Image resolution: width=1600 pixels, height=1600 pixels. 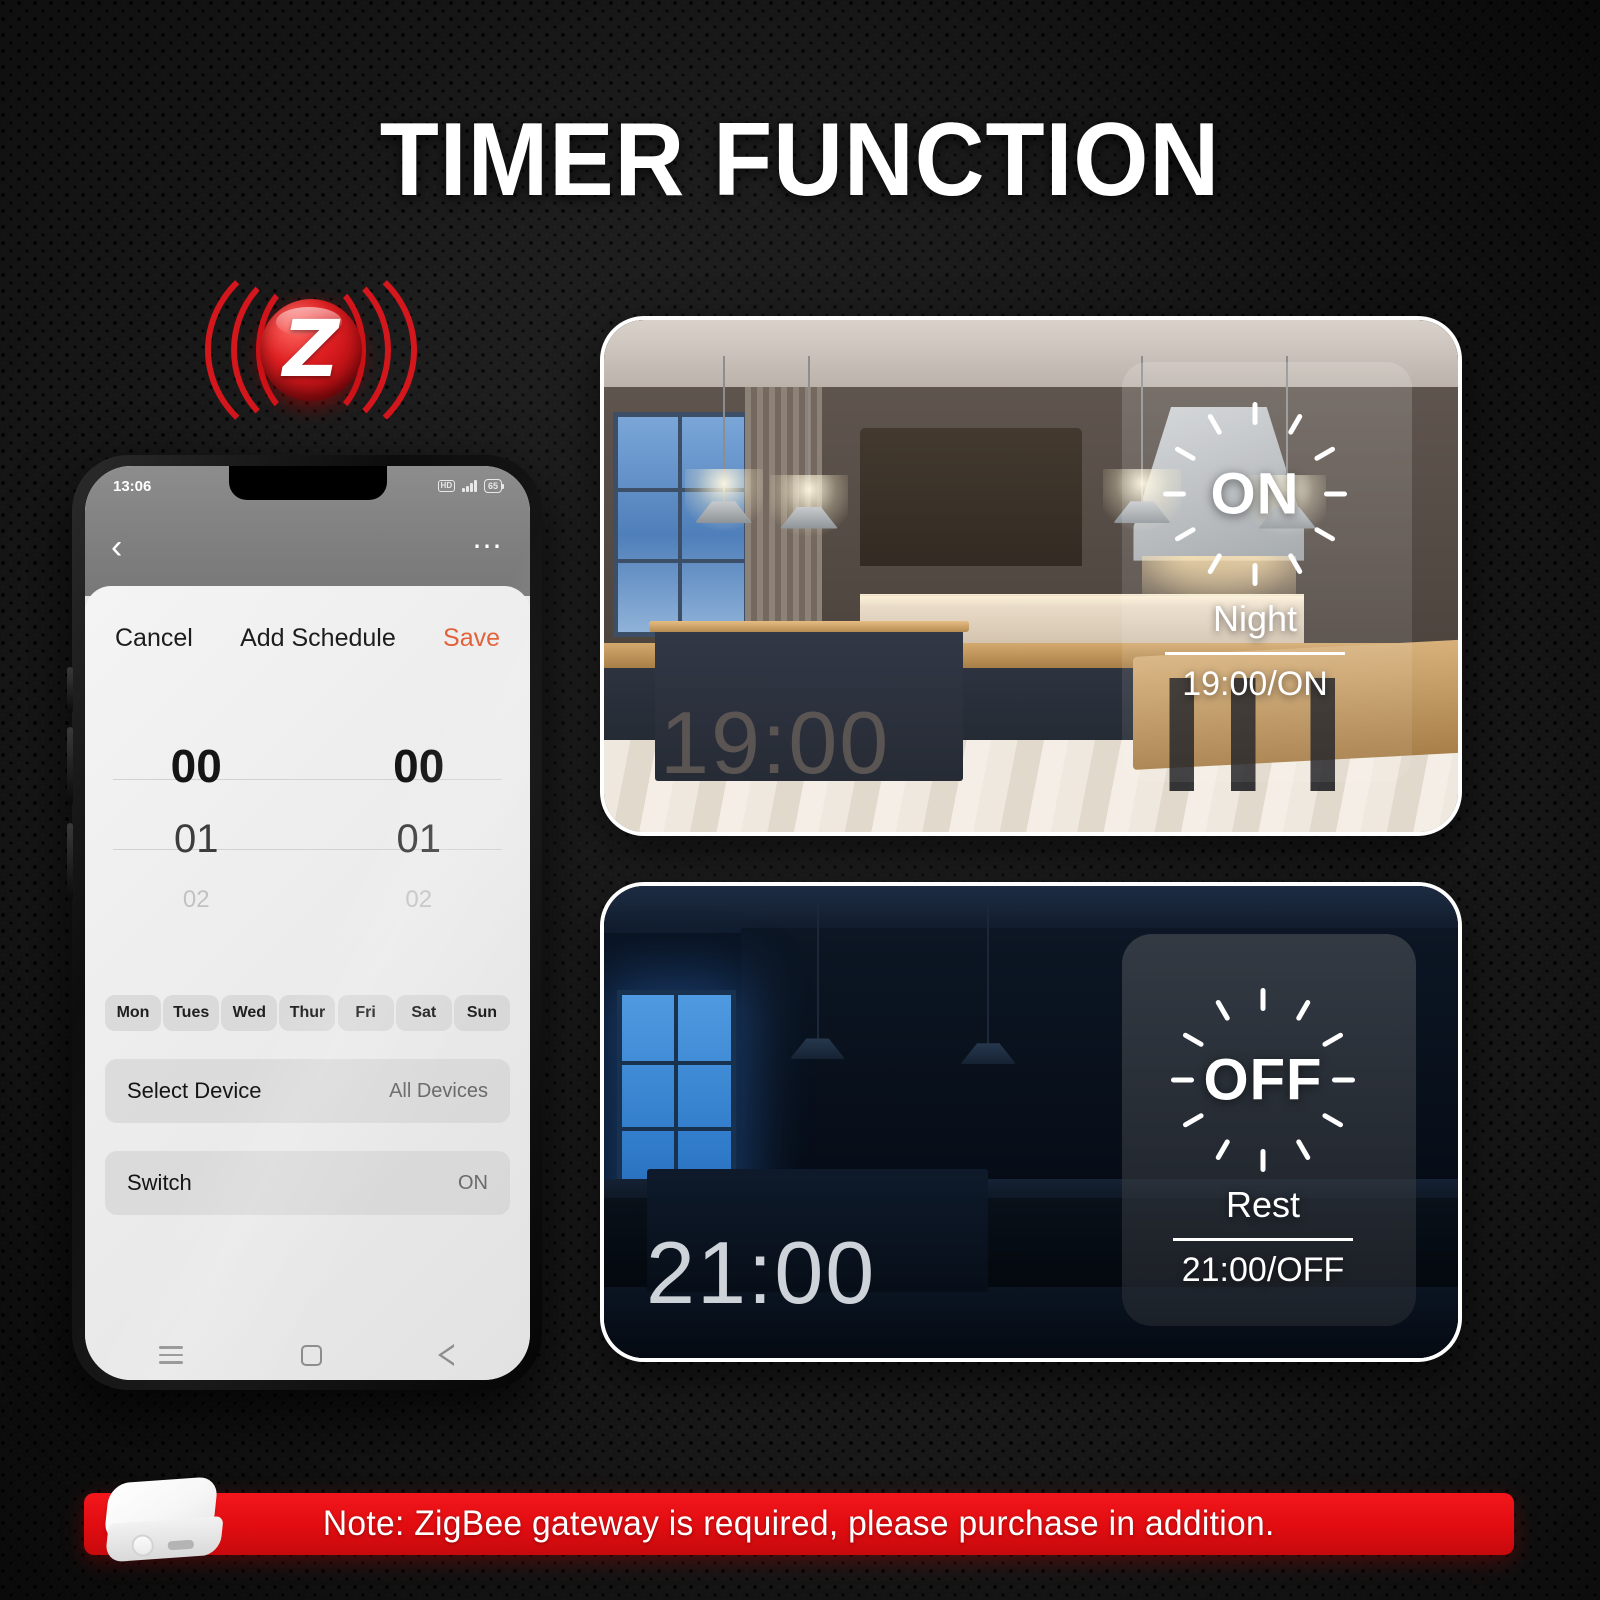 What do you see at coordinates (318, 638) in the screenshot?
I see `sheet-title: Add Schedule` at bounding box center [318, 638].